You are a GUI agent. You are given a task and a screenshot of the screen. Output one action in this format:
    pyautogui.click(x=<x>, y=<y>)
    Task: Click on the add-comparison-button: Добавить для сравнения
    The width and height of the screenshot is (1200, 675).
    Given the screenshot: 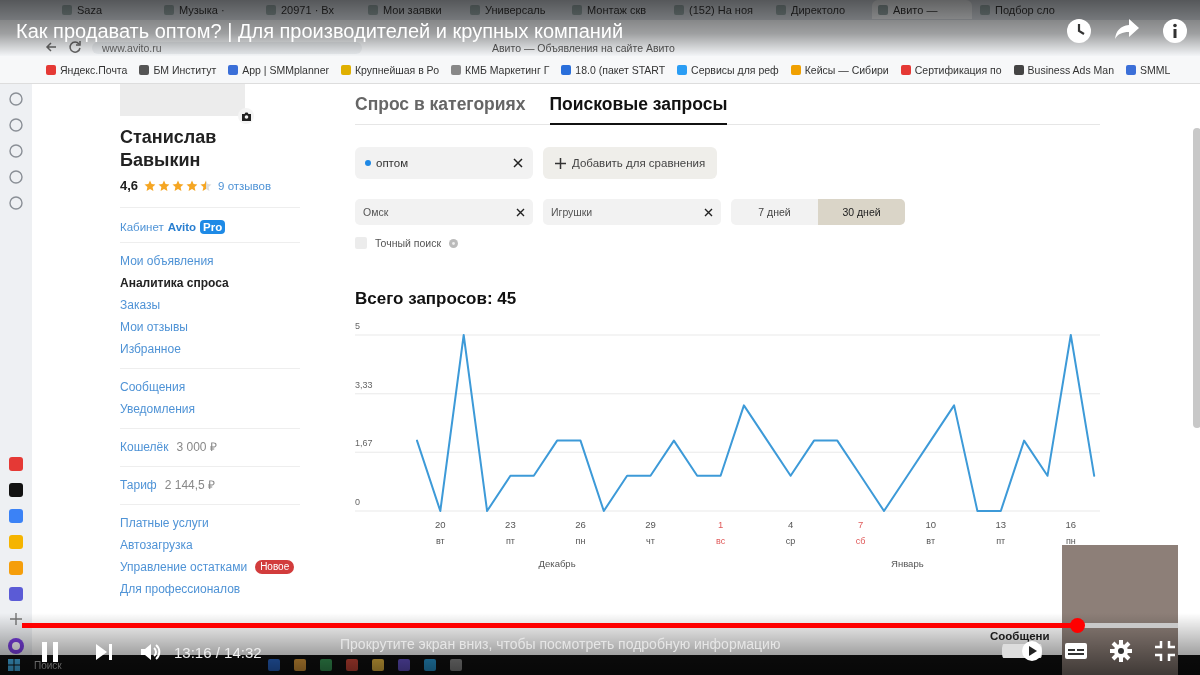 What is the action you would take?
    pyautogui.click(x=630, y=163)
    